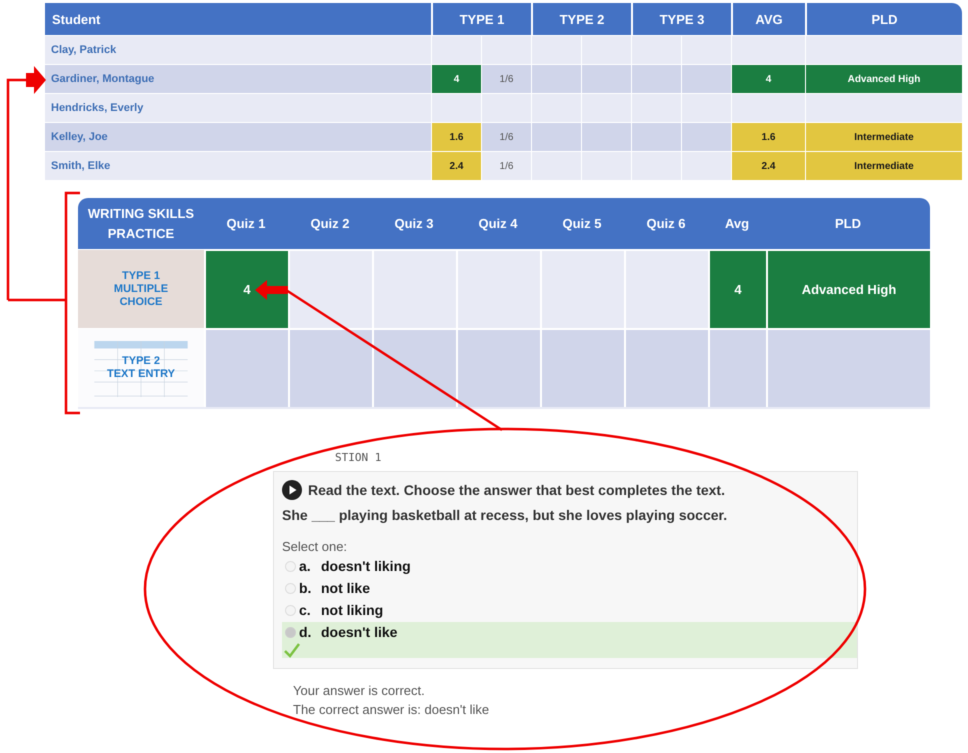  What do you see at coordinates (359, 632) in the screenshot?
I see `option-text: doesn't like` at bounding box center [359, 632].